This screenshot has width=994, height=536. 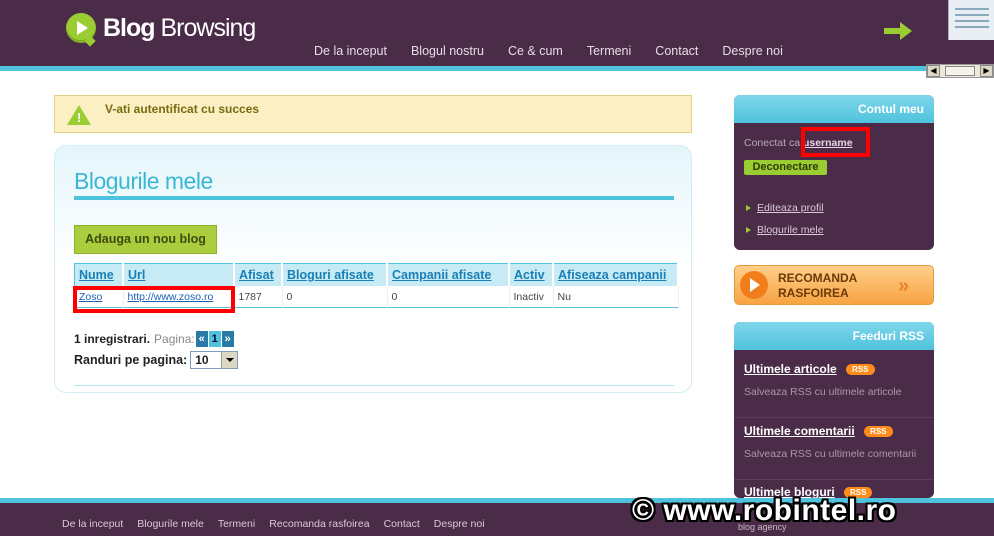 What do you see at coordinates (214, 360) in the screenshot?
I see `rows-per-page-select: 10` at bounding box center [214, 360].